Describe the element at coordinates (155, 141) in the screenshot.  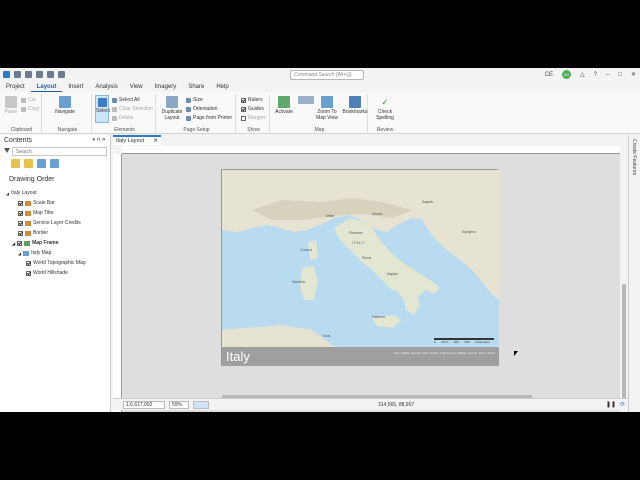
I see `close-tab-icon: ✕` at that location.